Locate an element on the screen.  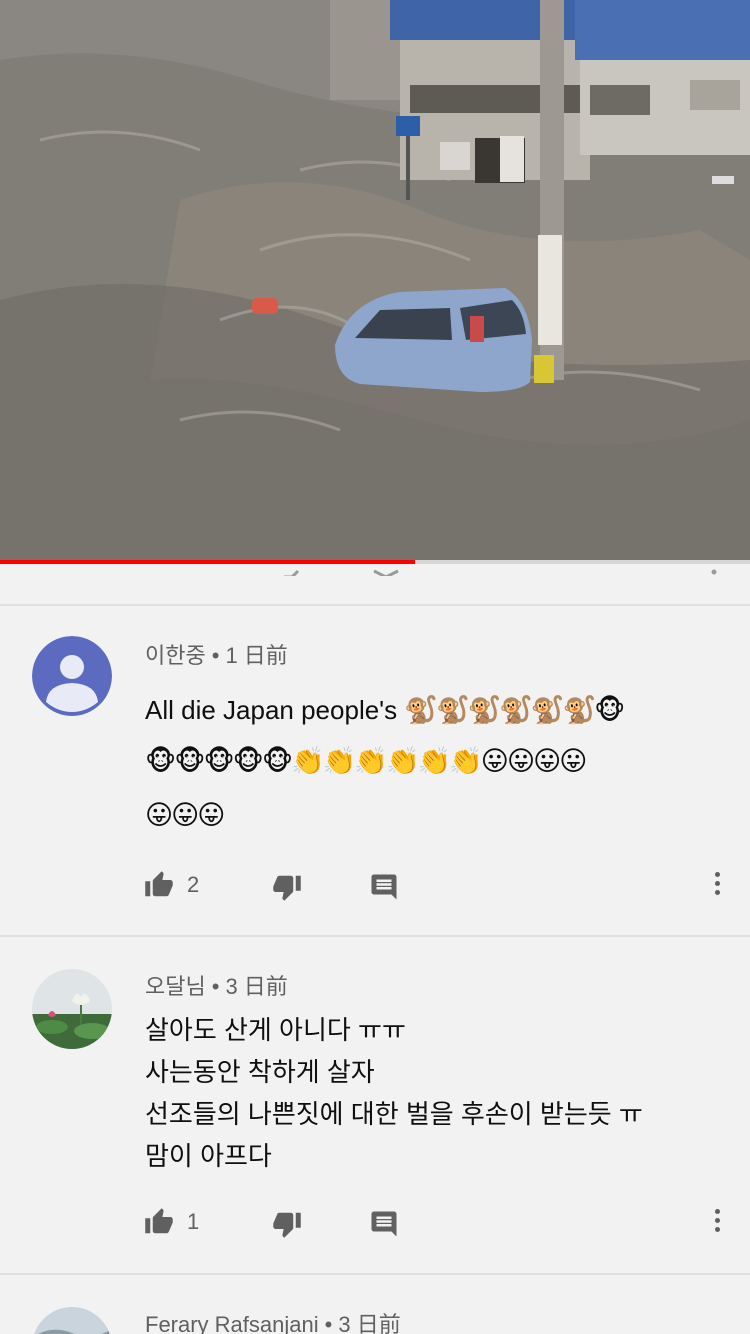
like-button: 2 is located at coordinates (171, 885).